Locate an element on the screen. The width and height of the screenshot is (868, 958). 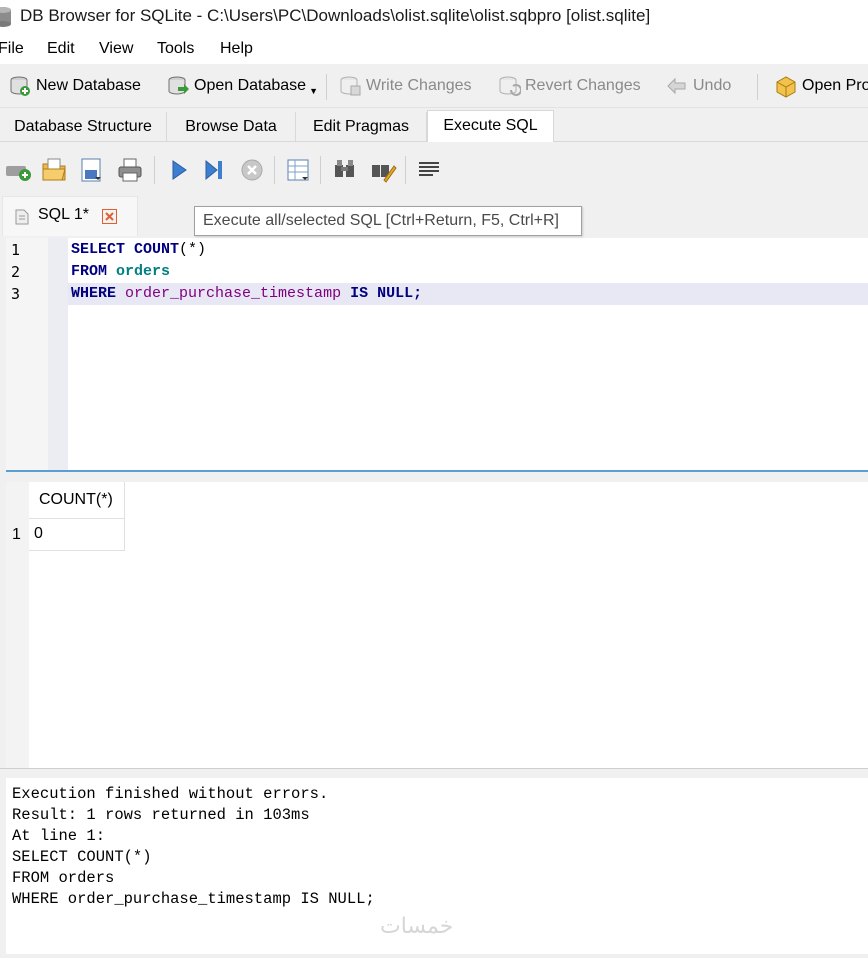
menu-edit: Edit is located at coordinates (61, 49).